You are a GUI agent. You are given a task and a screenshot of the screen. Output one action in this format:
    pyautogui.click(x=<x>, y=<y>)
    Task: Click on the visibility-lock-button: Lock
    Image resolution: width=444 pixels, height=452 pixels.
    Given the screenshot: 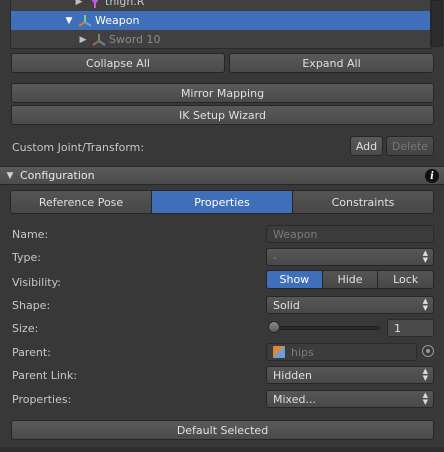 What is the action you would take?
    pyautogui.click(x=405, y=279)
    